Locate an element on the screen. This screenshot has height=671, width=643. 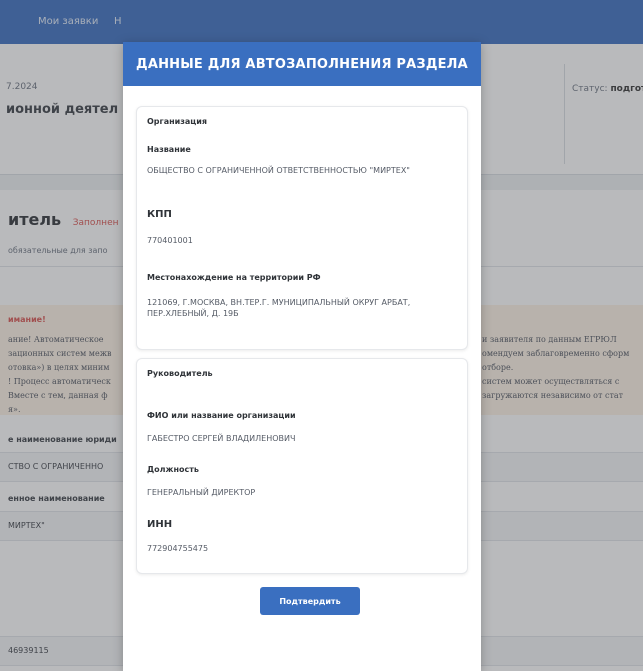
organization-section-title: Организация is located at coordinates (177, 121).